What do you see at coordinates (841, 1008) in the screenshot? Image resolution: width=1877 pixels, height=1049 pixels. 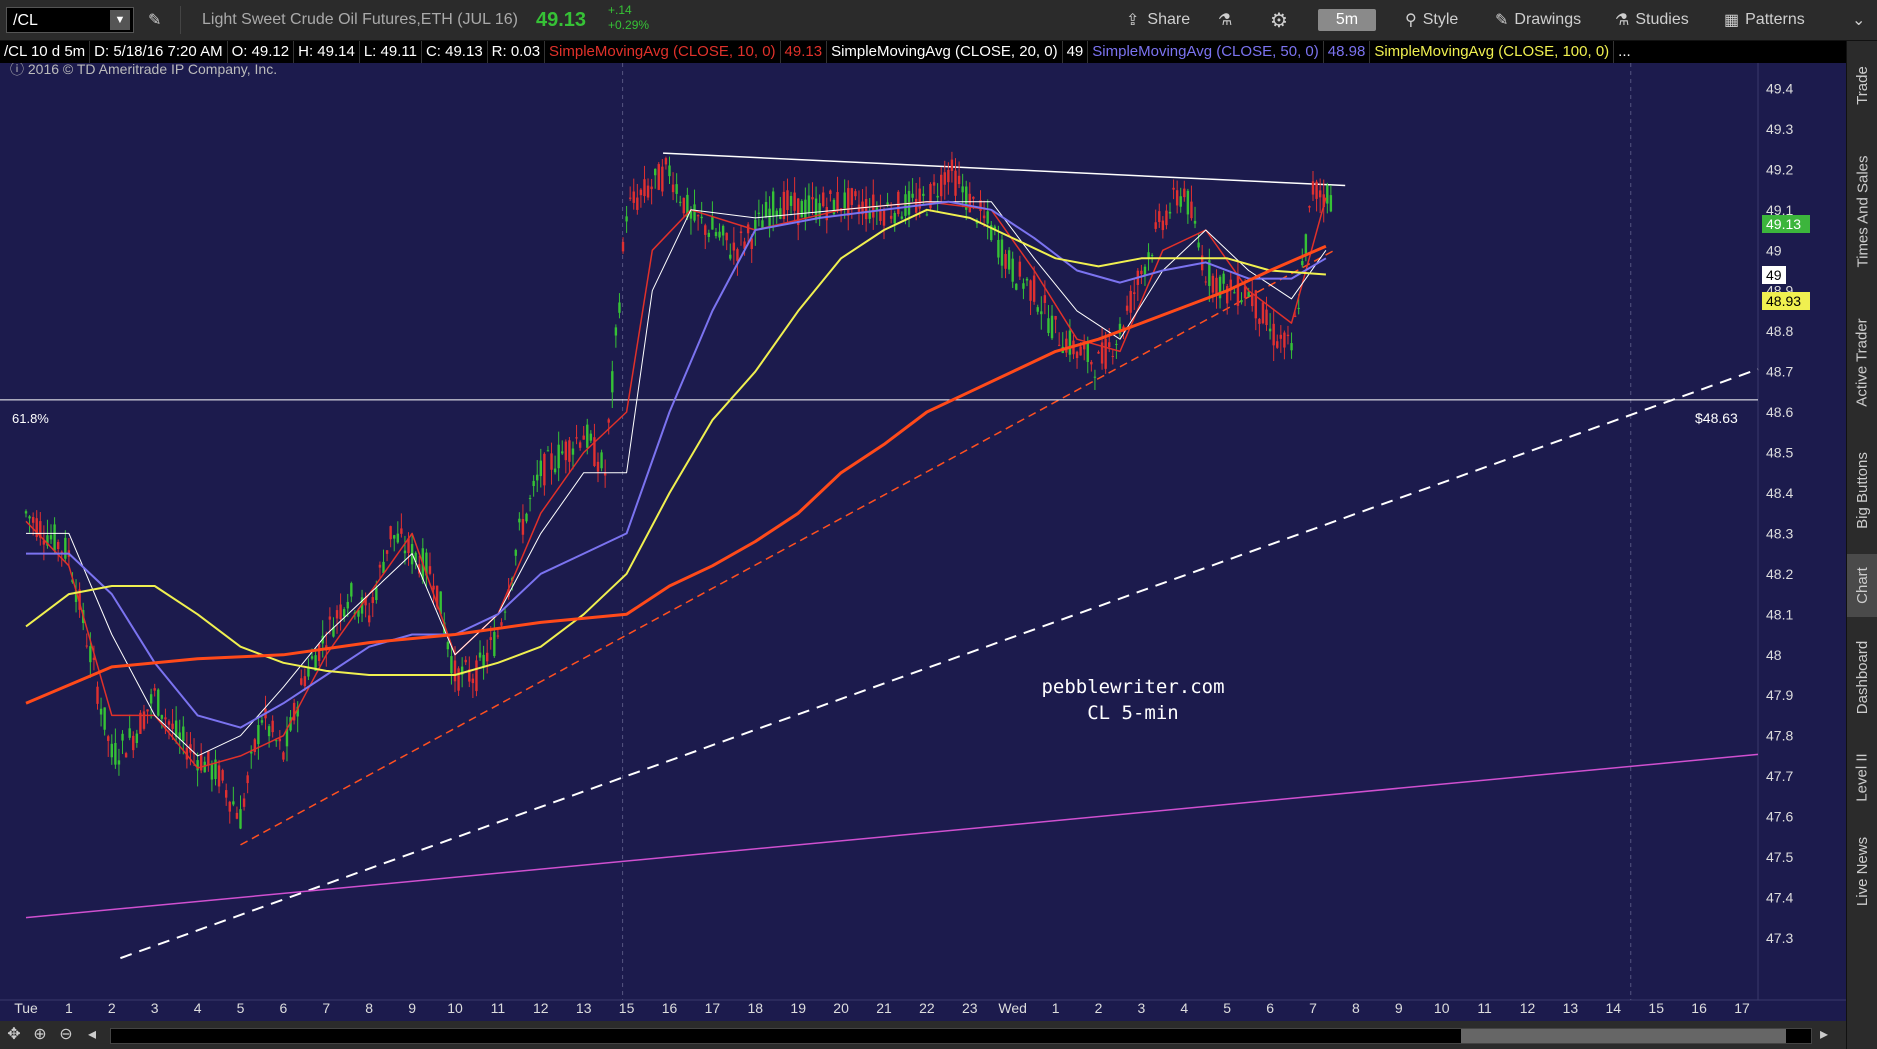 I see `time-tick-label: 20` at bounding box center [841, 1008].